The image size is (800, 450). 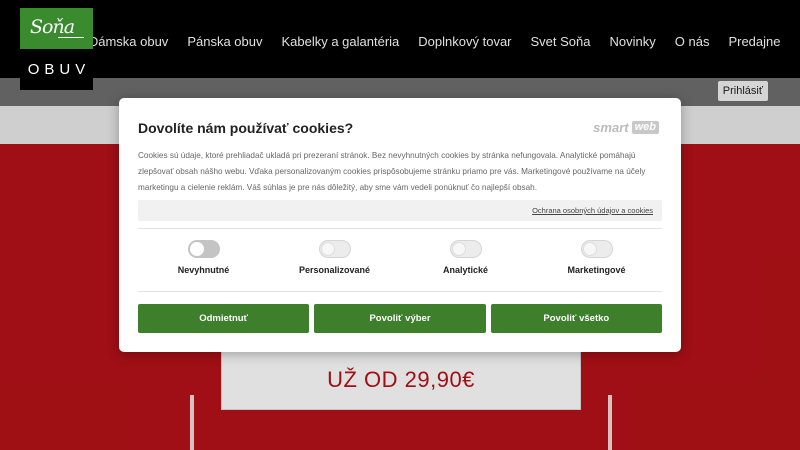 What do you see at coordinates (592, 210) in the screenshot?
I see `privacy-policy-link: Ochrana osobných údajov a cookies` at bounding box center [592, 210].